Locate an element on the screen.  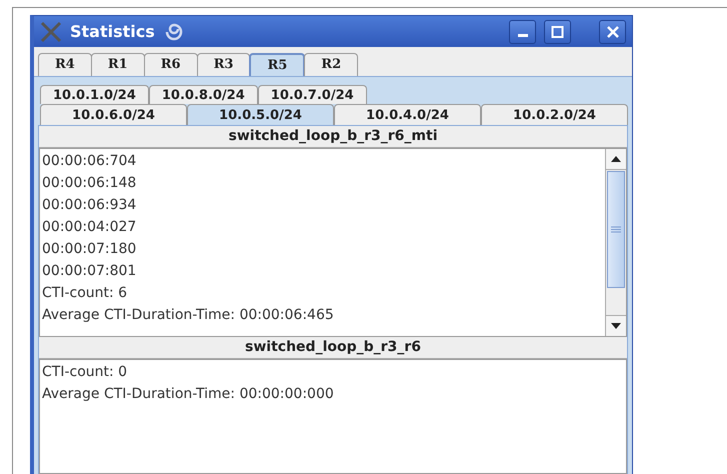
window-title: Statistics is located at coordinates (112, 31).